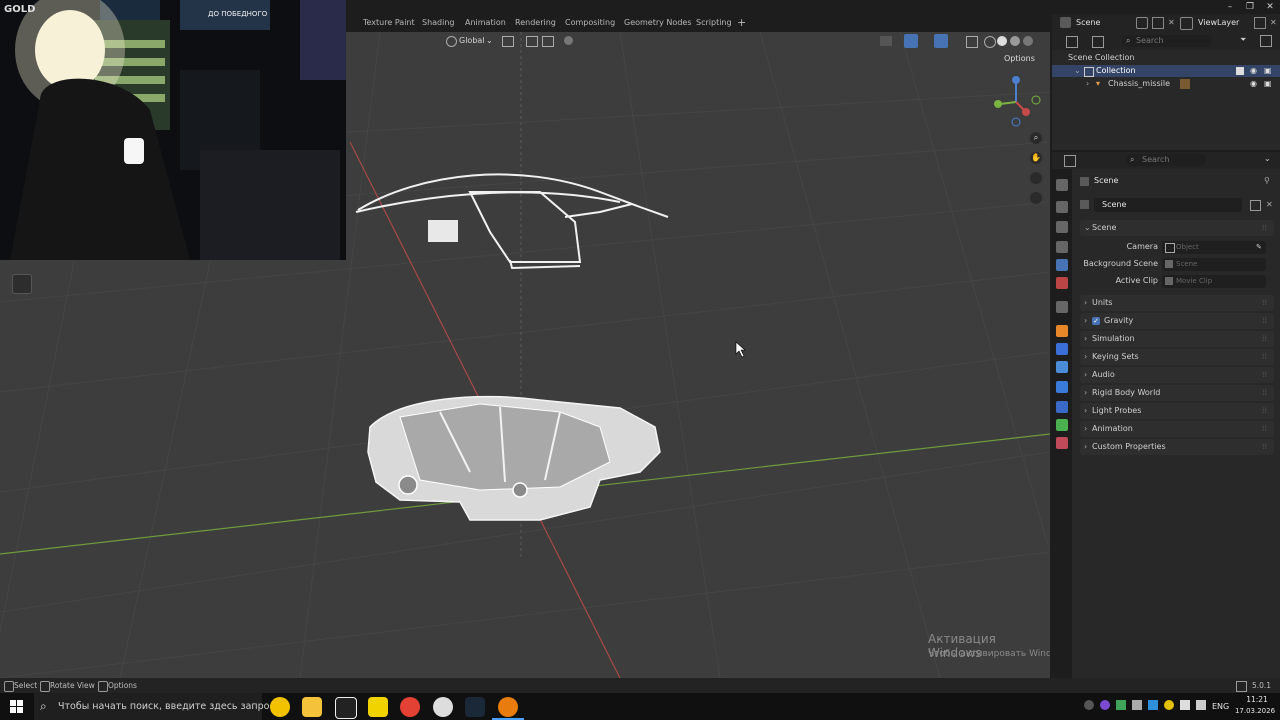 The image size is (1280, 720). What do you see at coordinates (1177, 228) in the screenshot?
I see `scene-panel-header: ⌄ Scene ⁞⁞` at bounding box center [1177, 228].